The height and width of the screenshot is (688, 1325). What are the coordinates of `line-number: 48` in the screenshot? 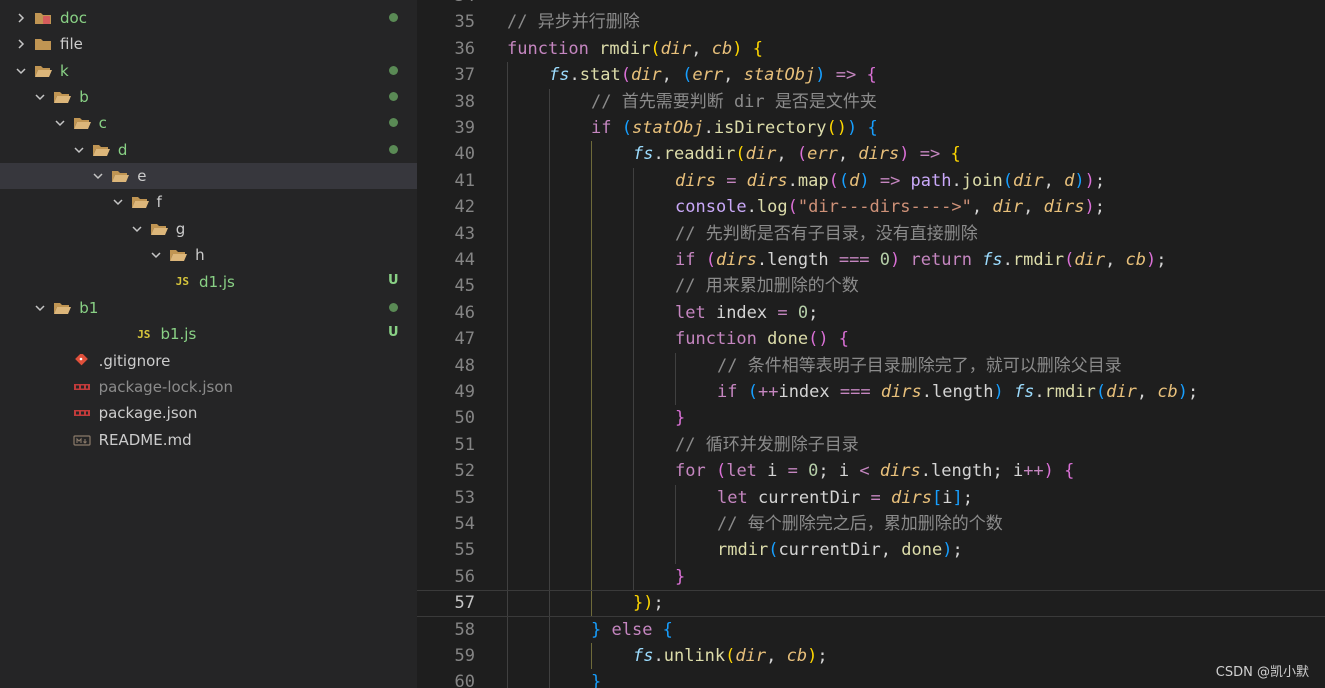 It's located at (464, 365).